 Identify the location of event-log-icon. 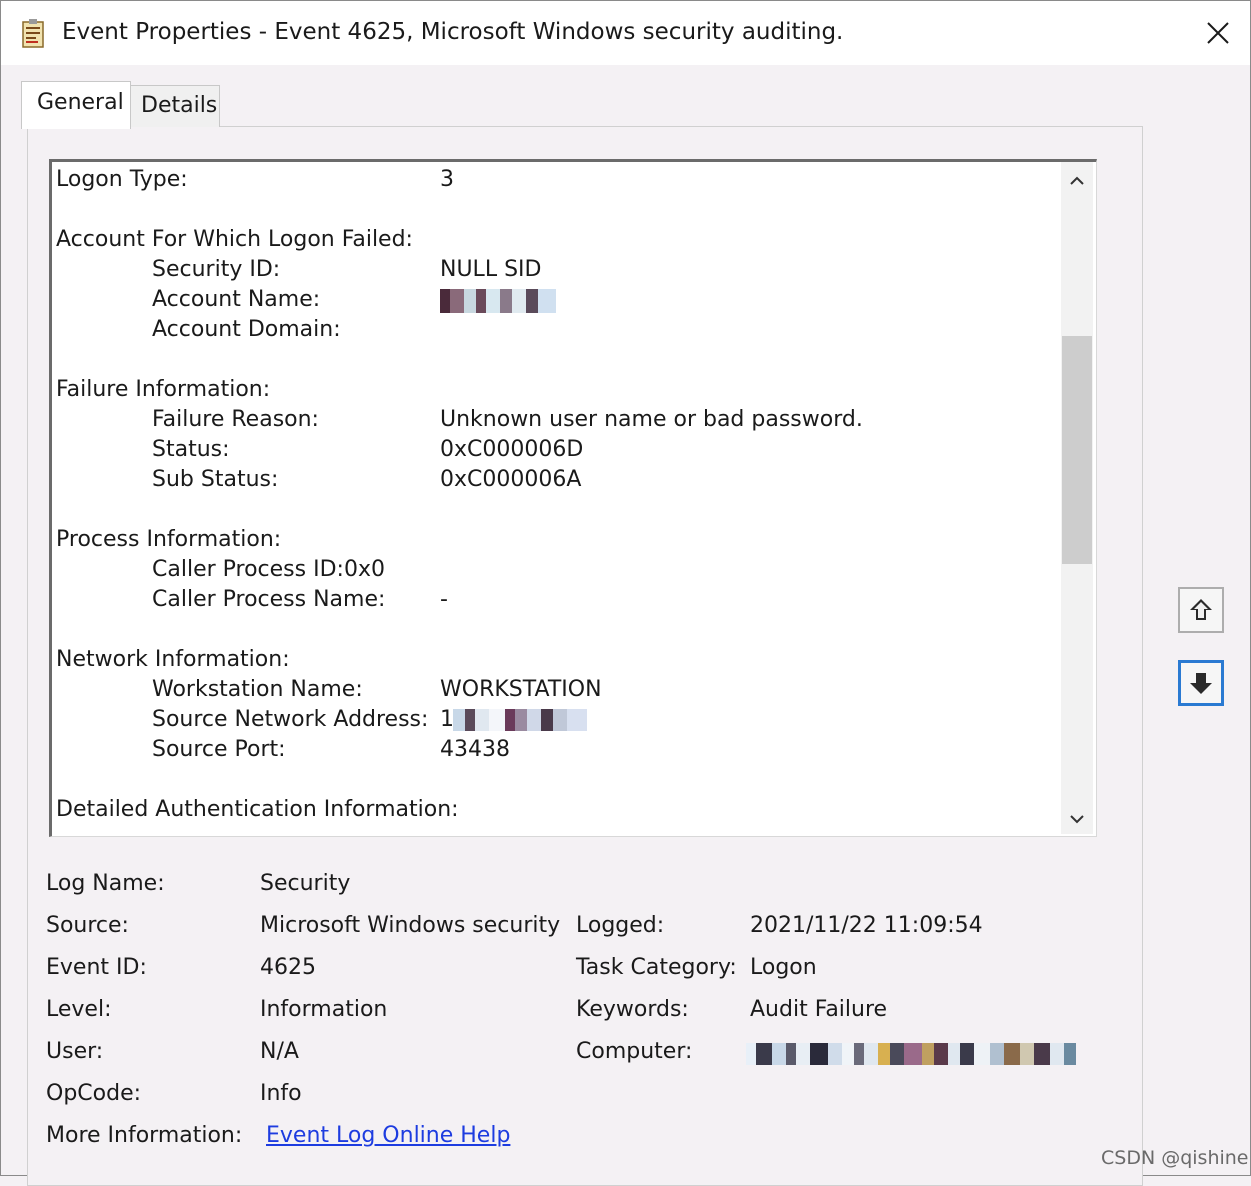
(34, 34).